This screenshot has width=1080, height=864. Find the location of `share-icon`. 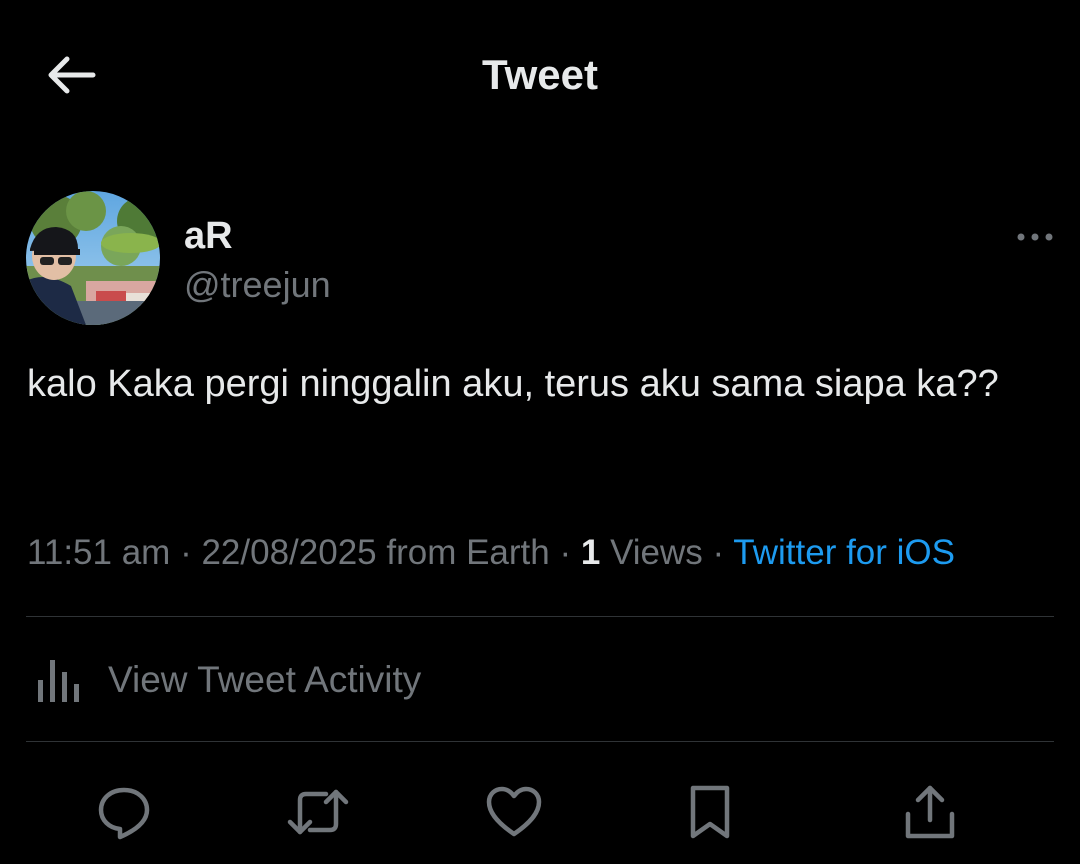

share-icon is located at coordinates (930, 812).